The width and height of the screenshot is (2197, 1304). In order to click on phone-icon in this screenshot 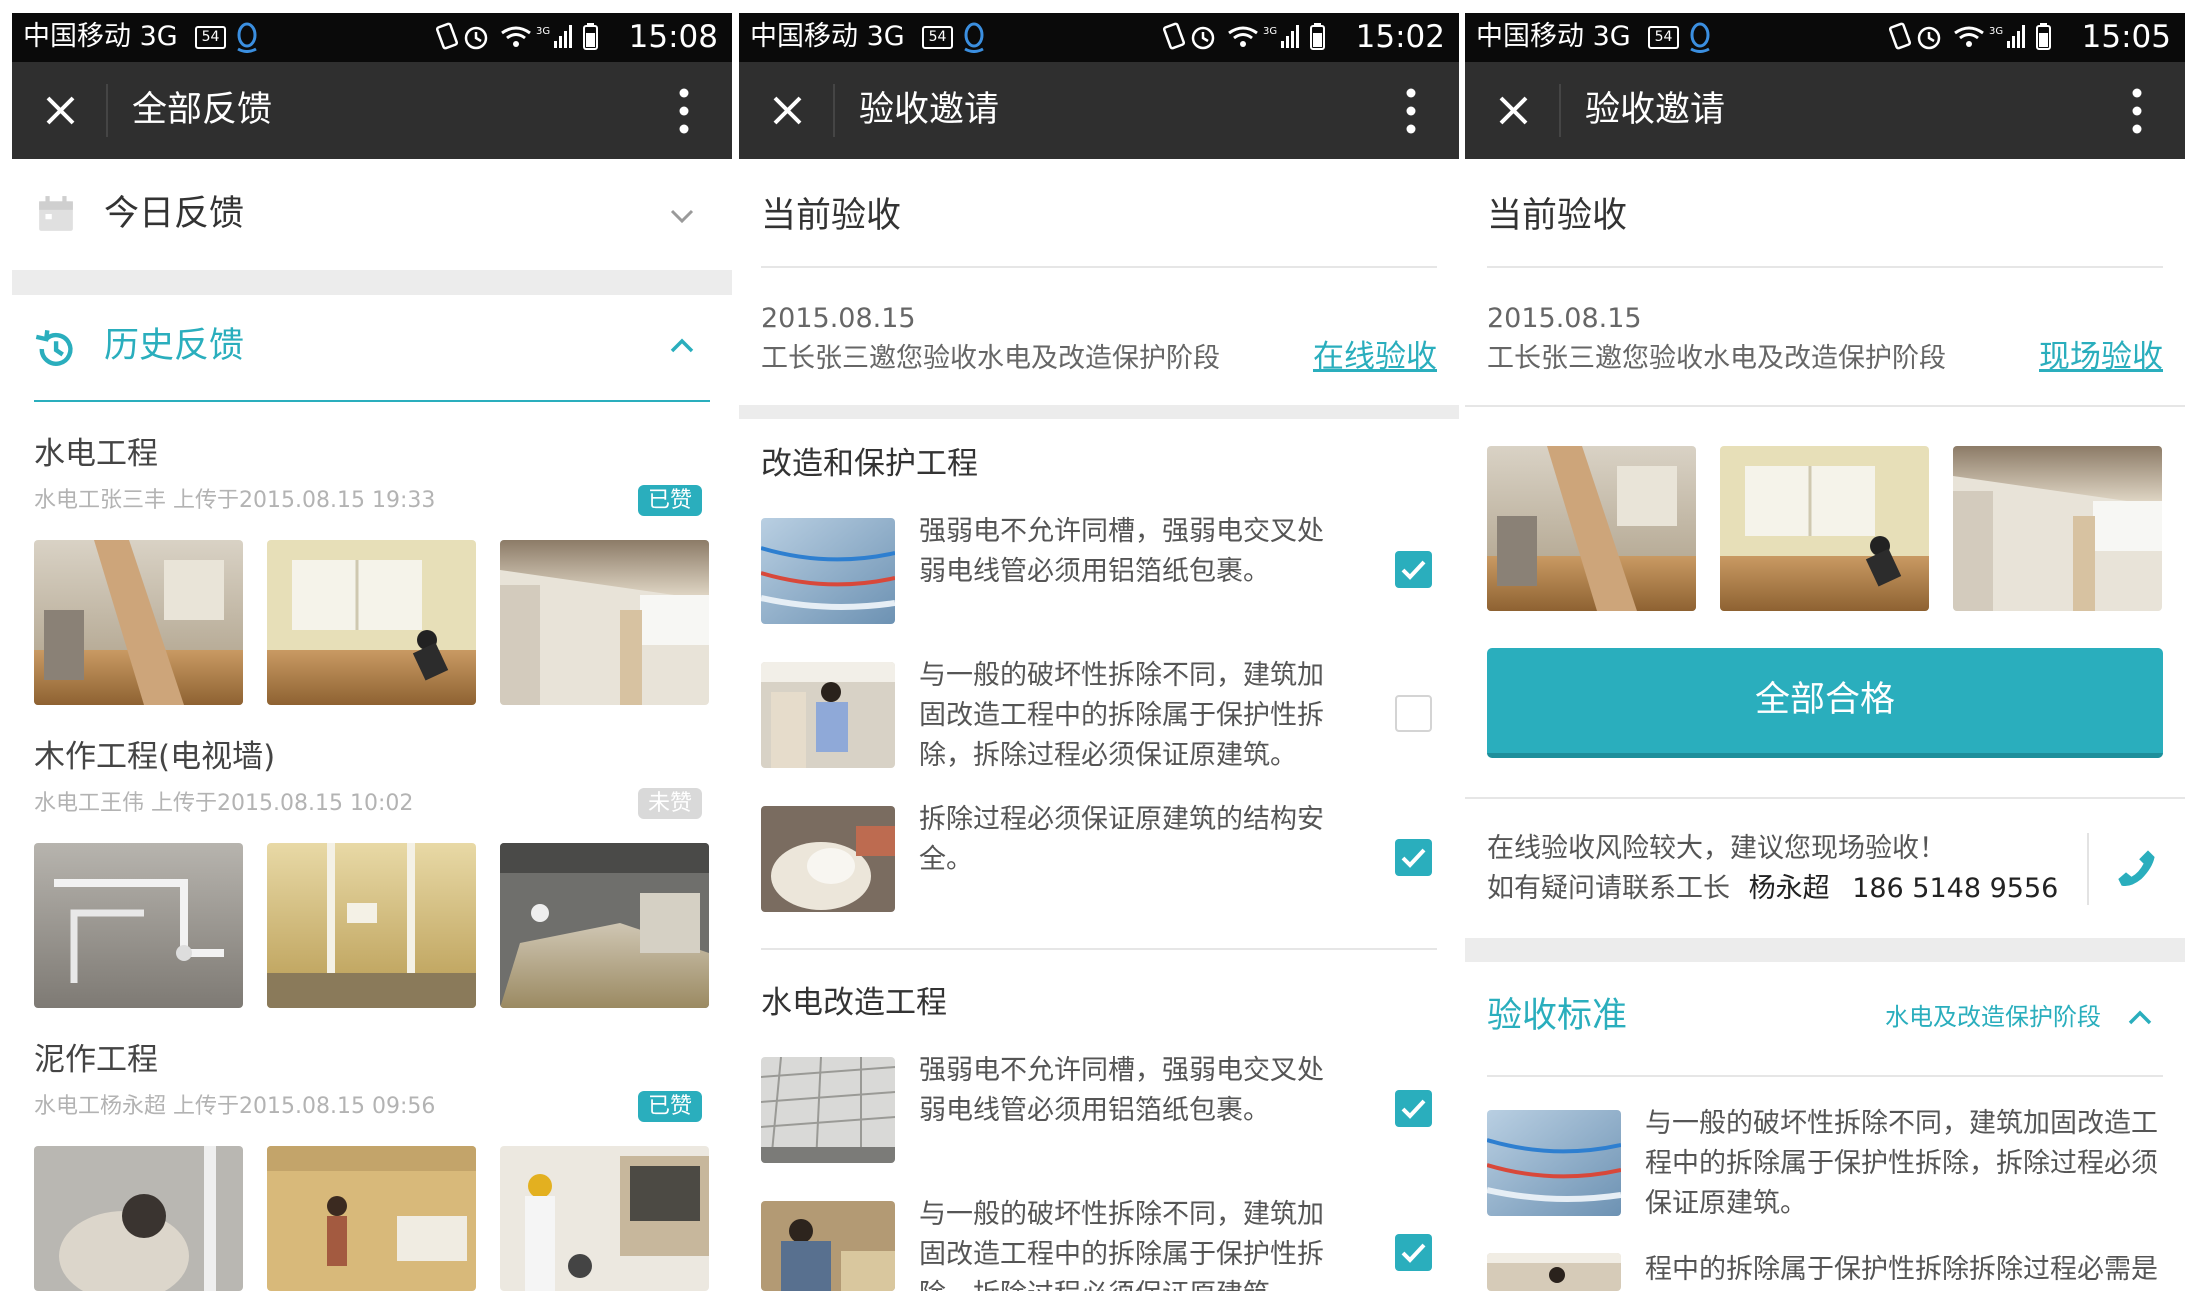, I will do `click(2137, 868)`.